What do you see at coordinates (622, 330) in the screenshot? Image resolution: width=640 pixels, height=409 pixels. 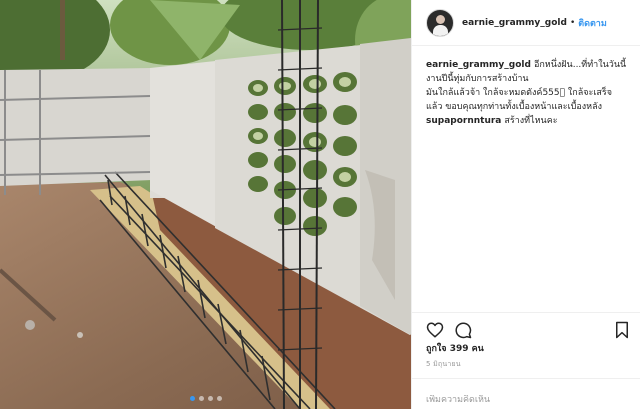 I see `bookmark-icon` at bounding box center [622, 330].